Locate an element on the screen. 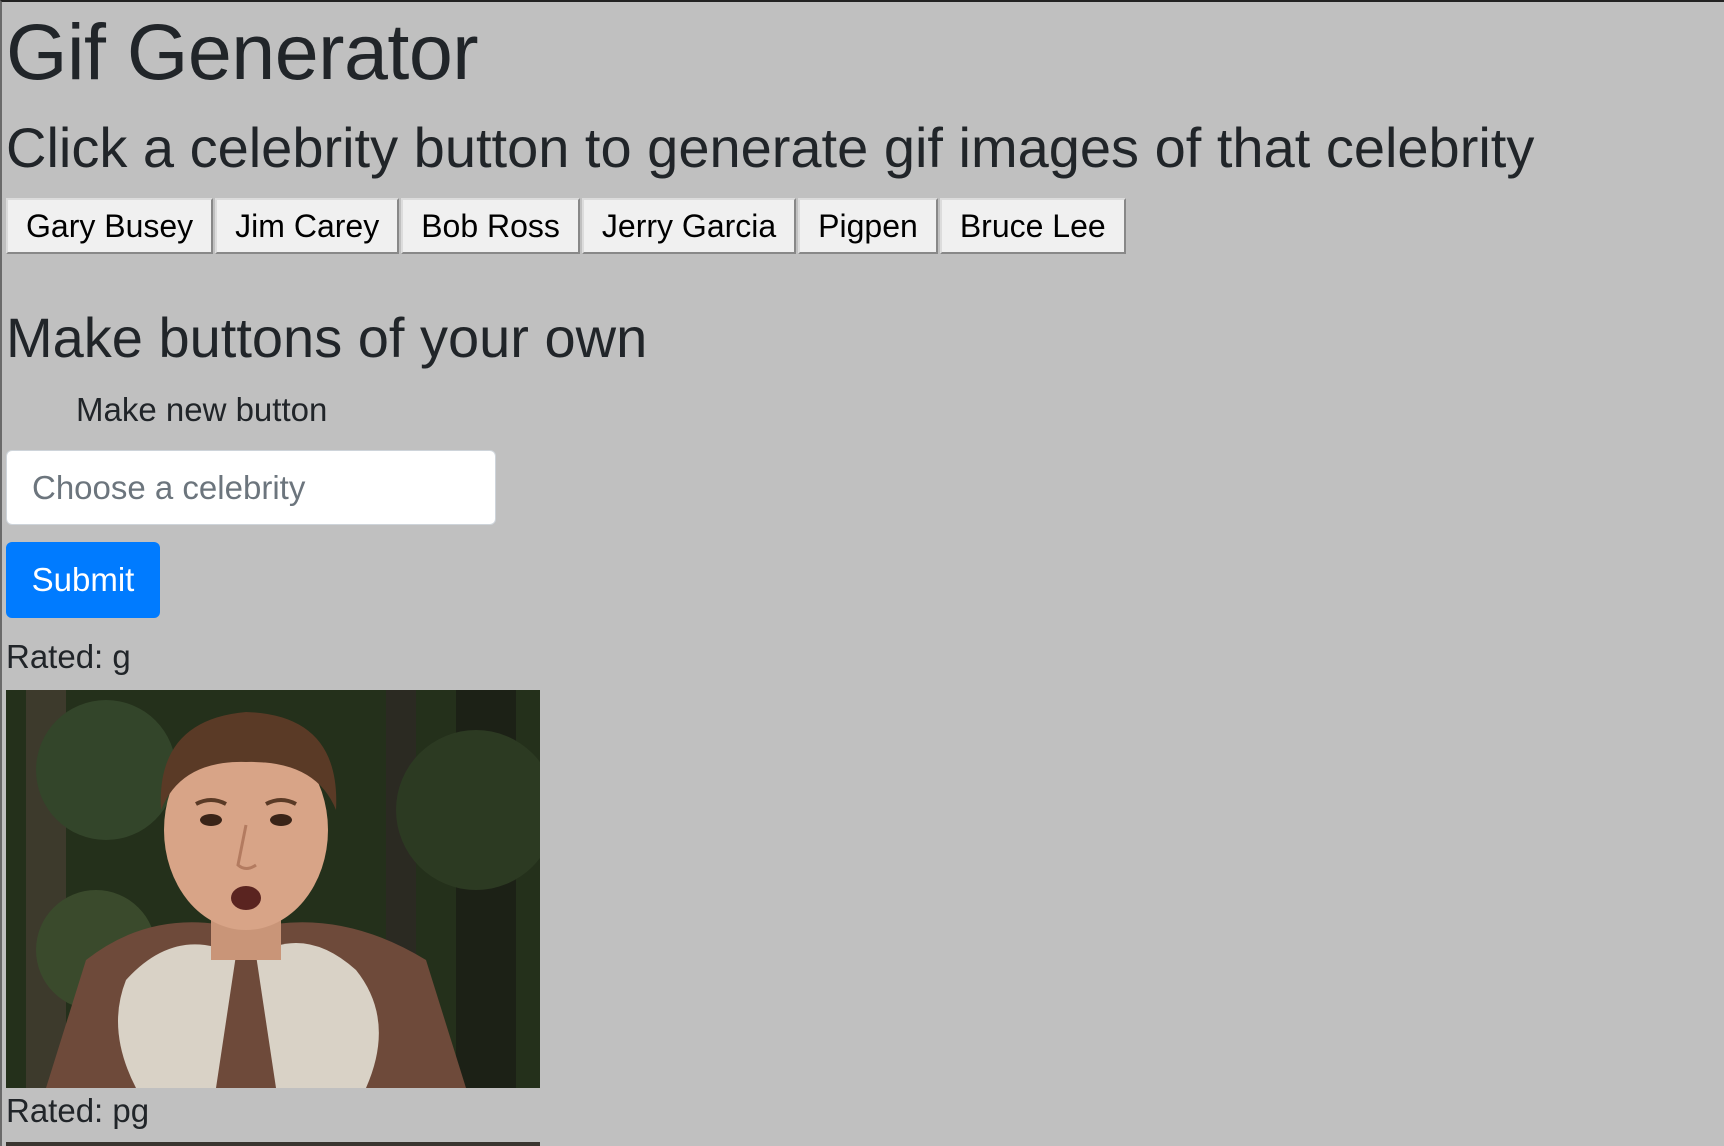 Image resolution: width=1724 pixels, height=1146 pixels. celebrity-input is located at coordinates (251, 487).